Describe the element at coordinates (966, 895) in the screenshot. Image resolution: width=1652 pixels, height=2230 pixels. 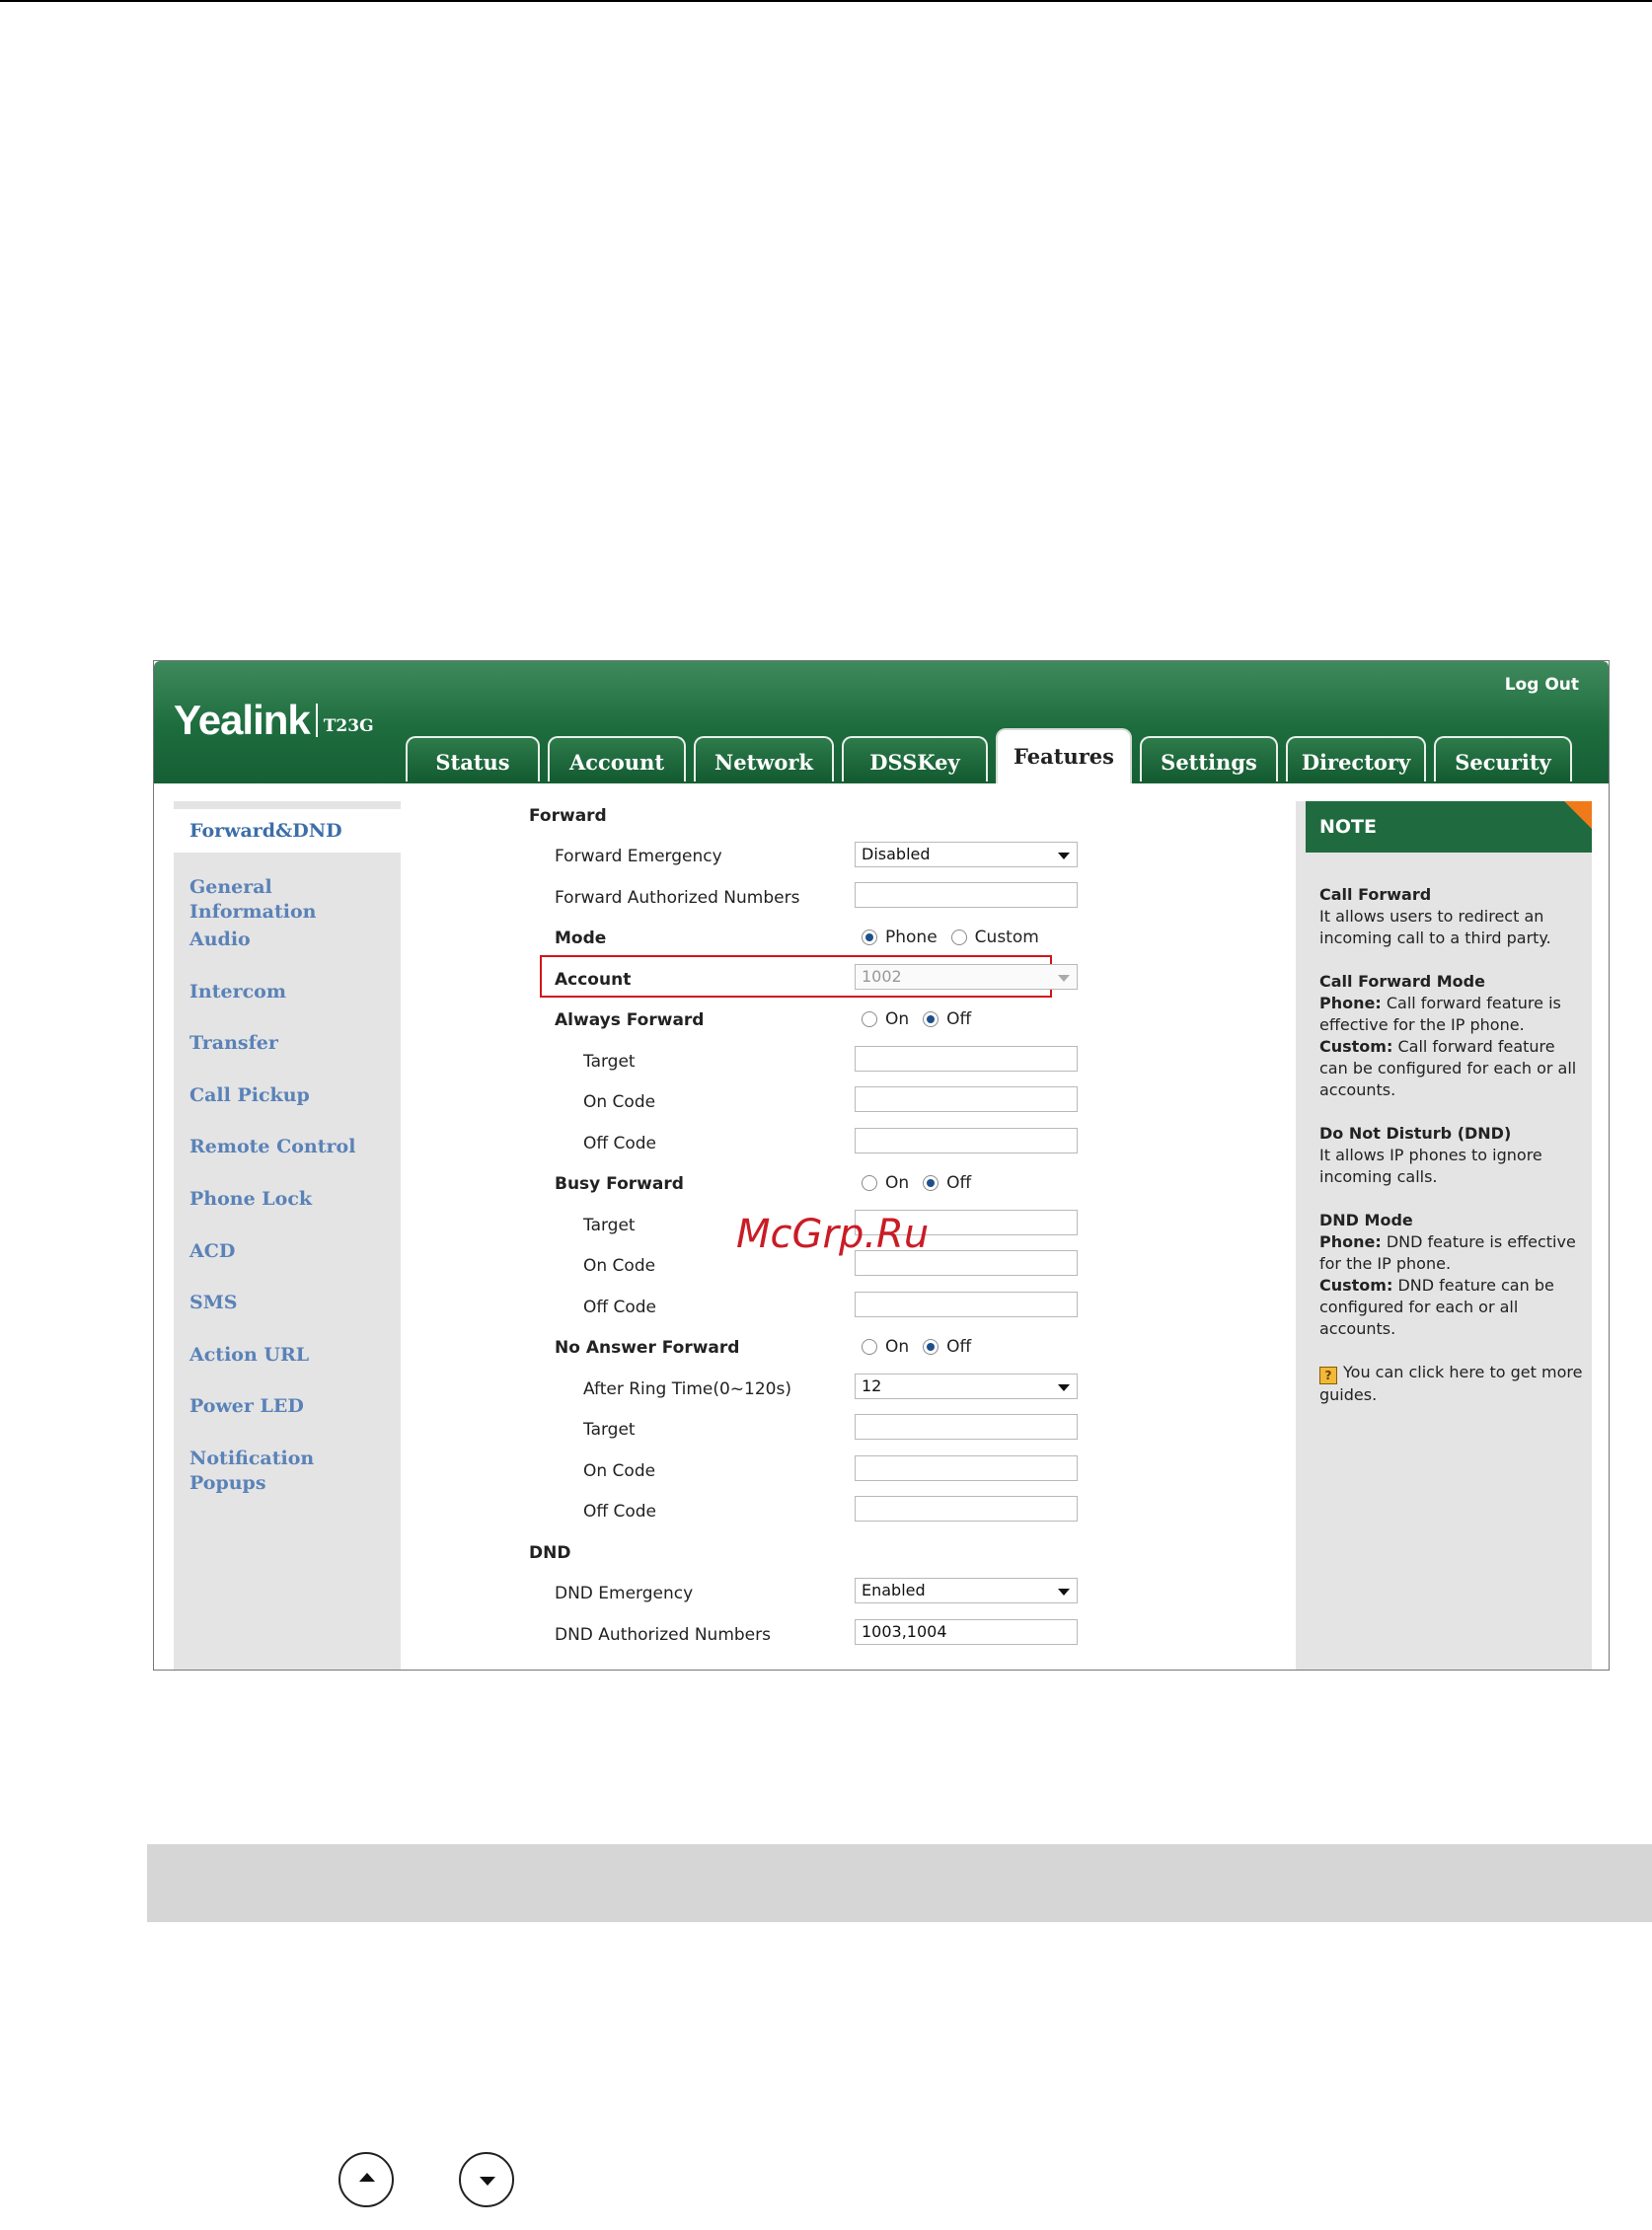
I see `forward-authorized-input` at that location.